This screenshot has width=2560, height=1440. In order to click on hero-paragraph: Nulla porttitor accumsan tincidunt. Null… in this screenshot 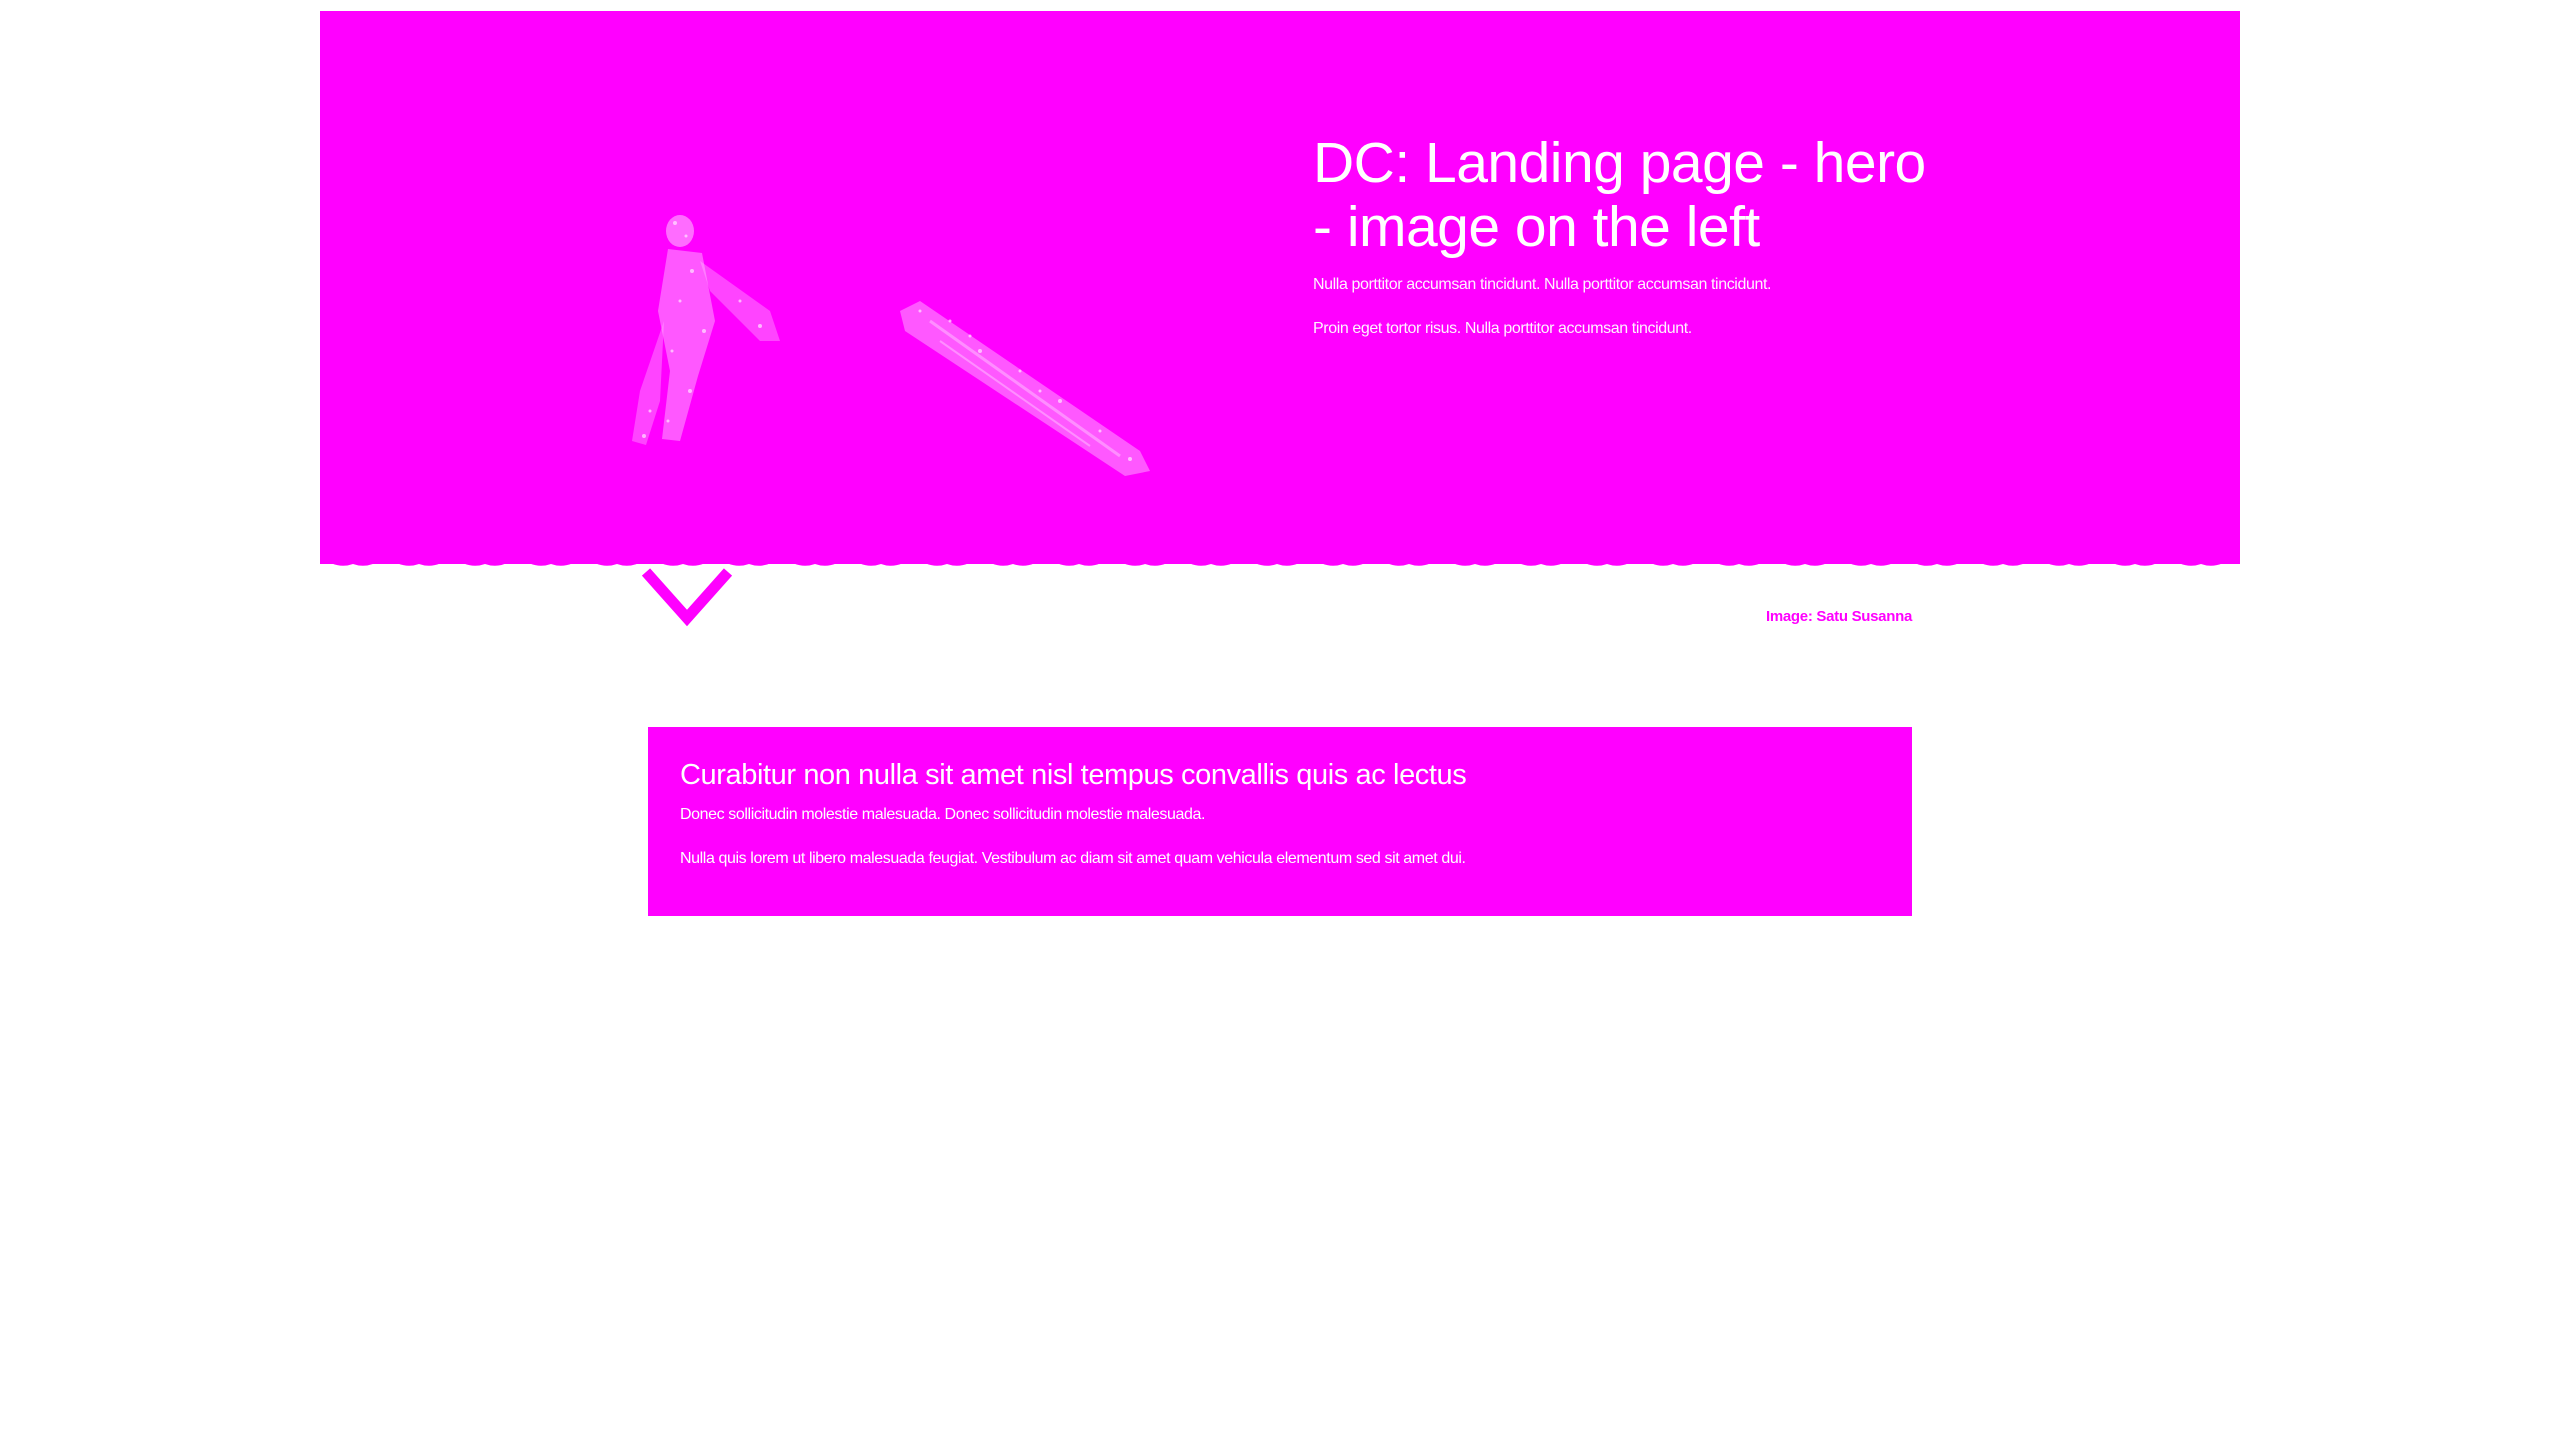, I will do `click(1542, 284)`.